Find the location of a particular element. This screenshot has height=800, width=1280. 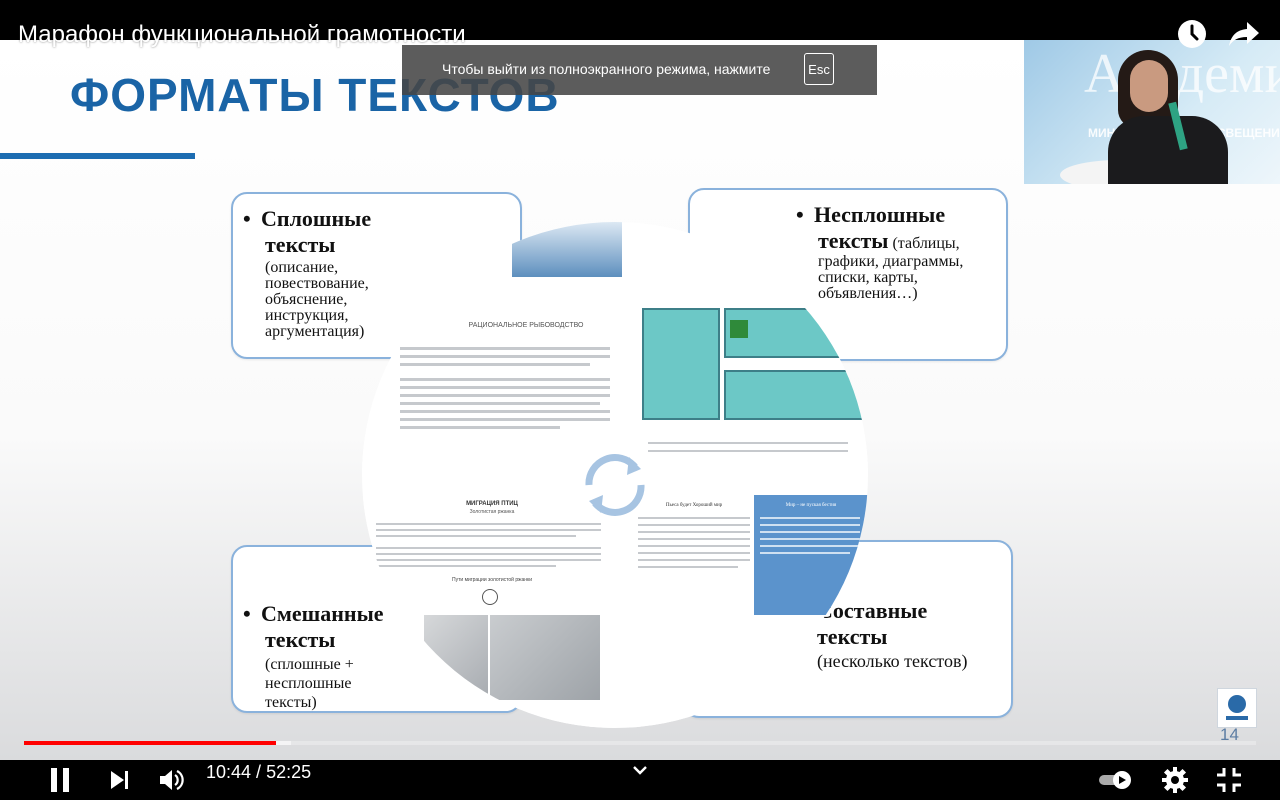

collage-doc-noncontinuous is located at coordinates (748, 348).